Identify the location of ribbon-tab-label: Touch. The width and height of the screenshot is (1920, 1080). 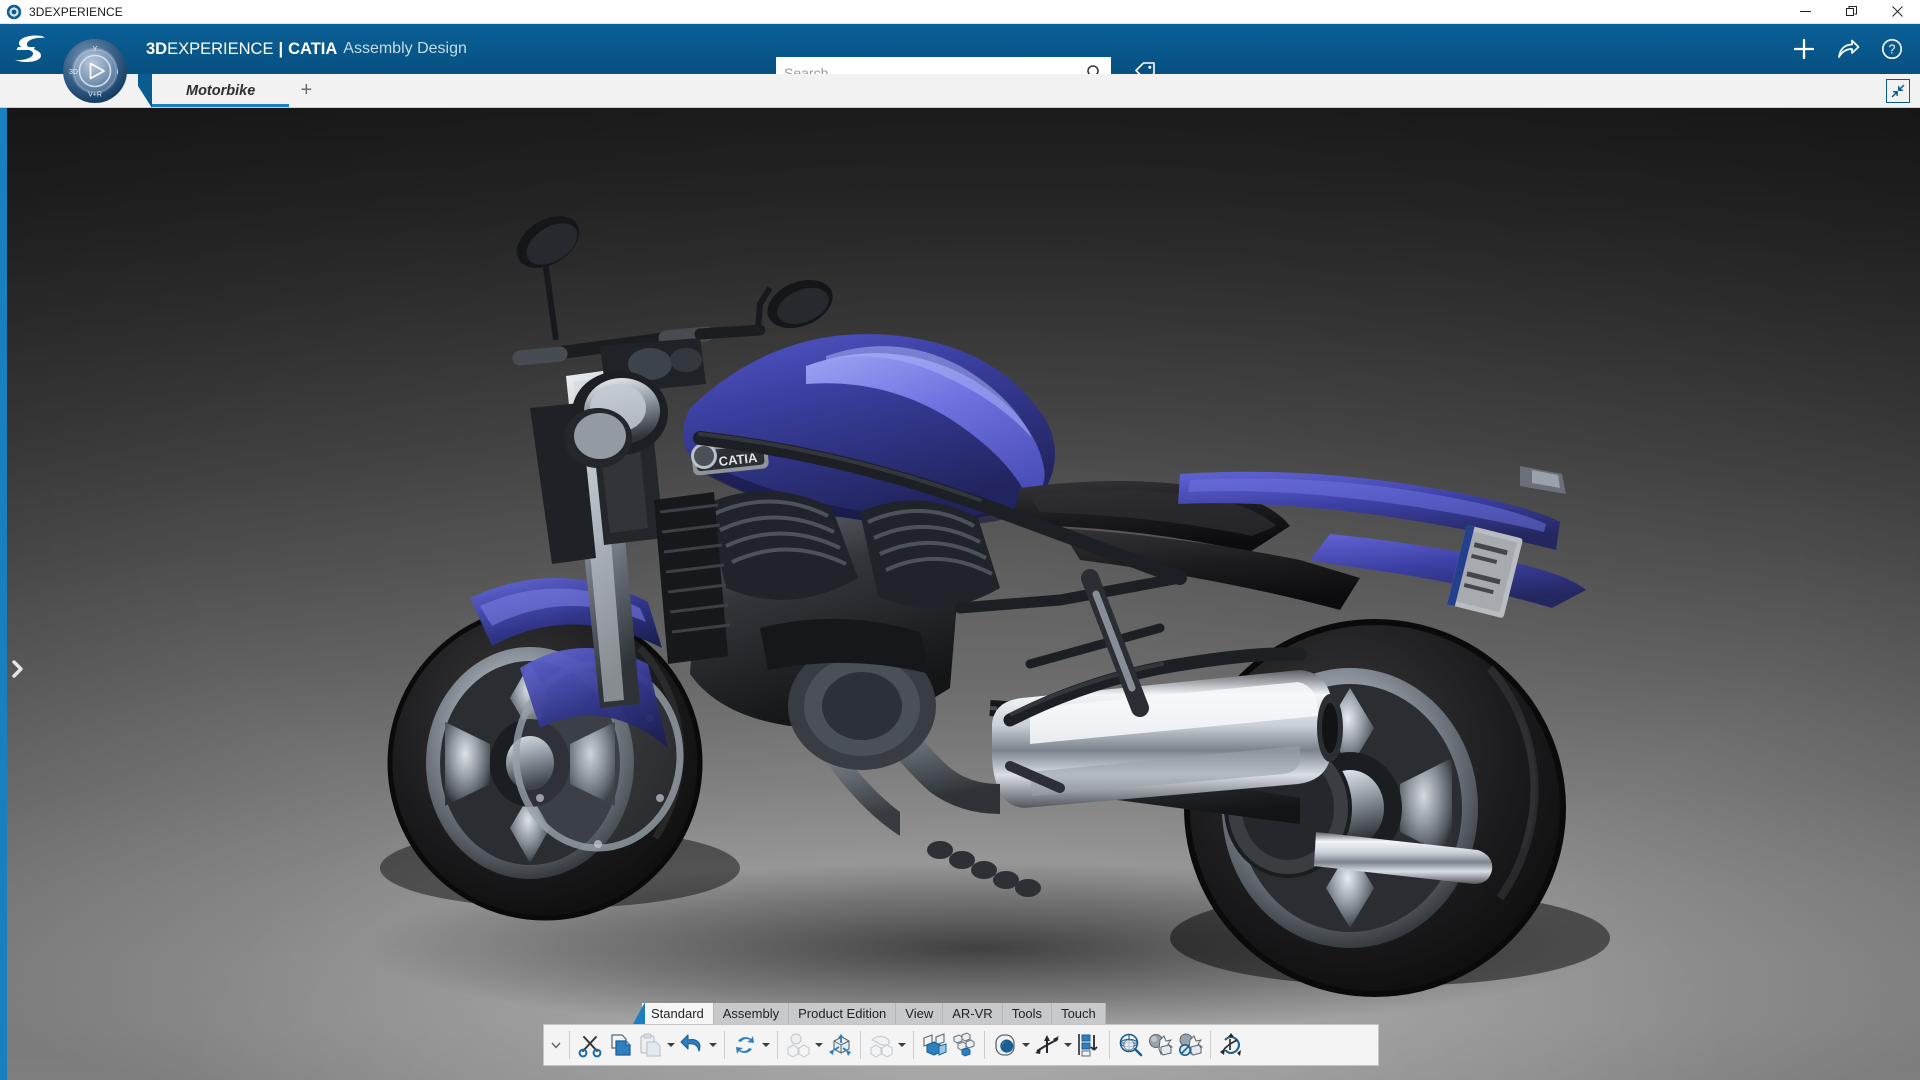
(1078, 1013).